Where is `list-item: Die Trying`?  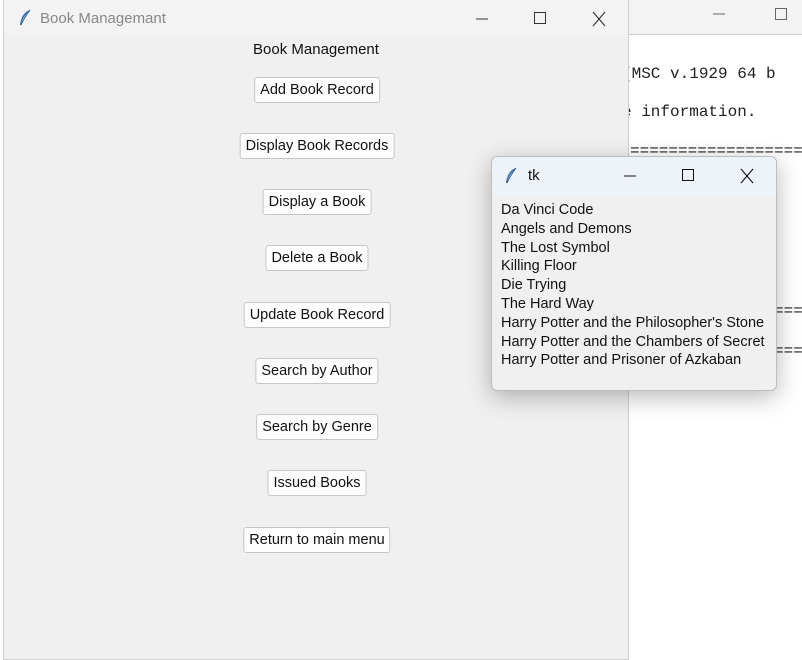
list-item: Die Trying is located at coordinates (534, 285).